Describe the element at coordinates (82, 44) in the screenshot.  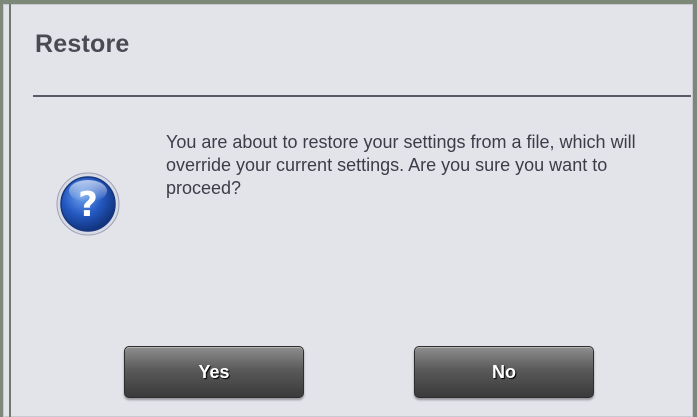
I see `dialog-title: Restore` at that location.